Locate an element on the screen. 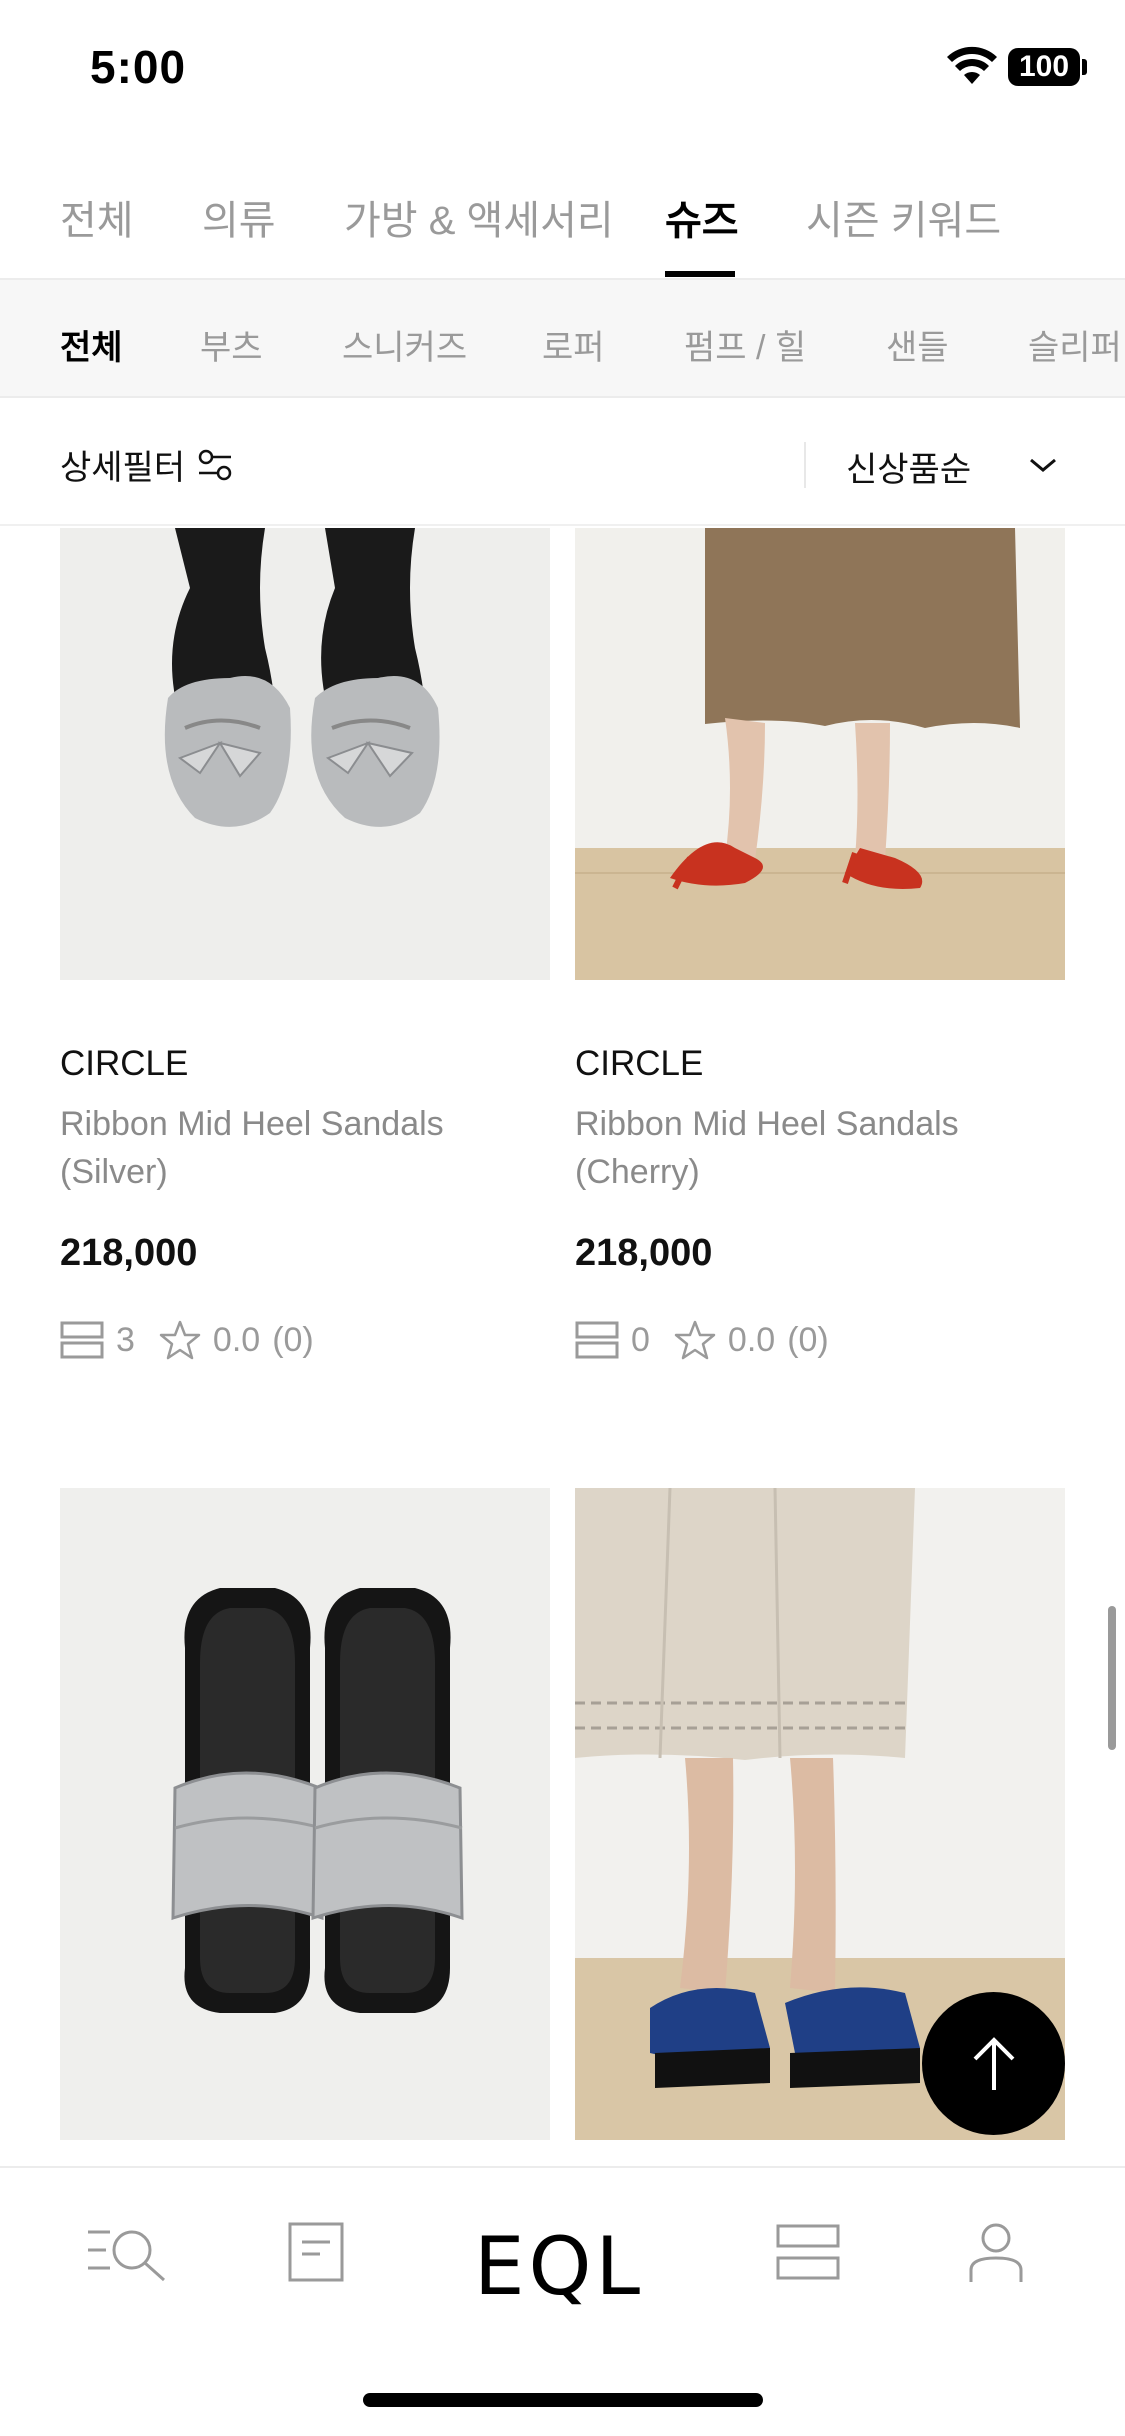  sort-select: 신상품순 is located at coordinates (908, 466).